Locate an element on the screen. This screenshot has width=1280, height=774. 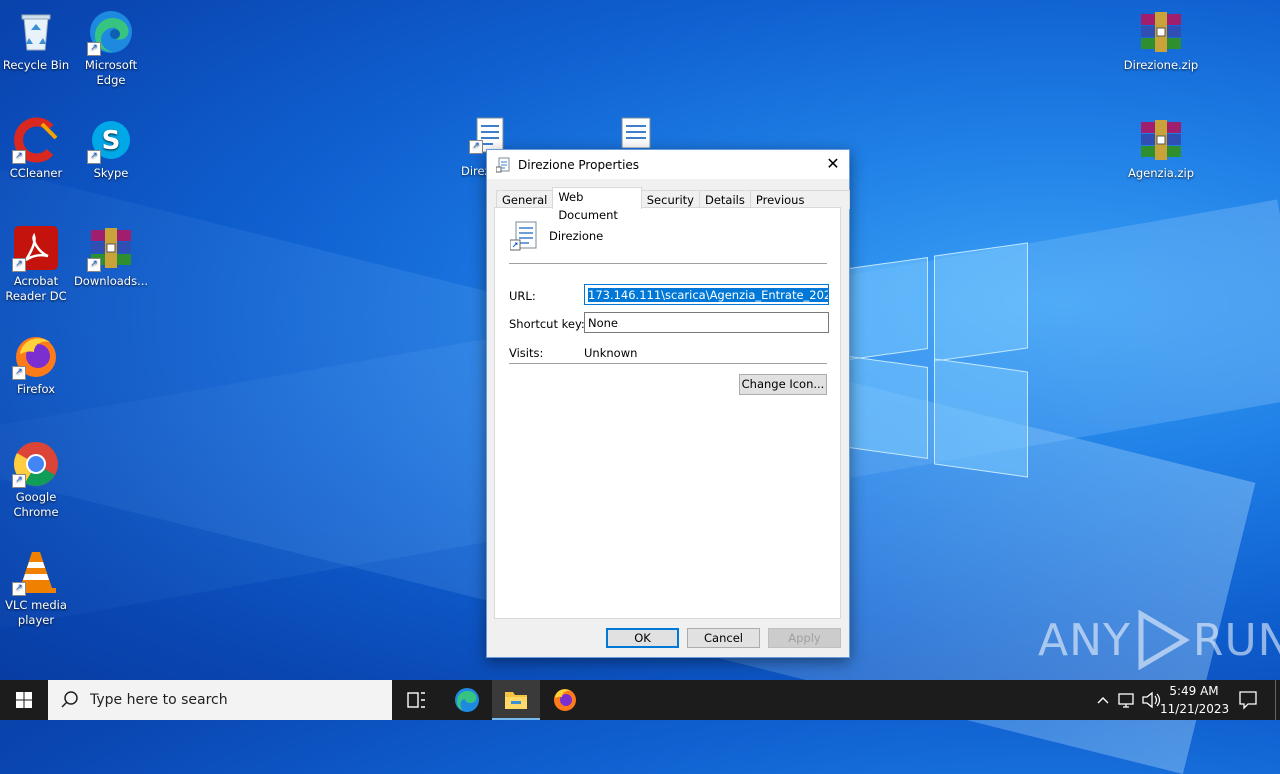
ok-button: OK is located at coordinates (642, 638).